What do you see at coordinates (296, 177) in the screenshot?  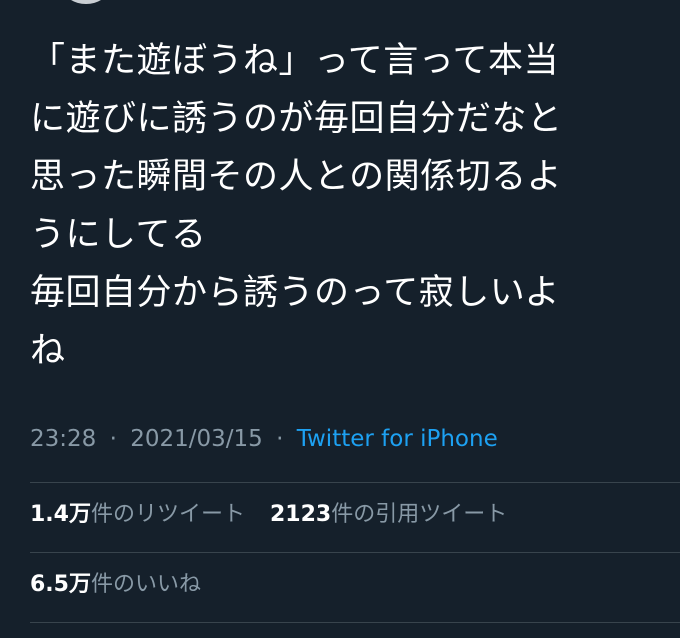 I see `tweet-text-line: 思った瞬間その人との関係切るよ` at bounding box center [296, 177].